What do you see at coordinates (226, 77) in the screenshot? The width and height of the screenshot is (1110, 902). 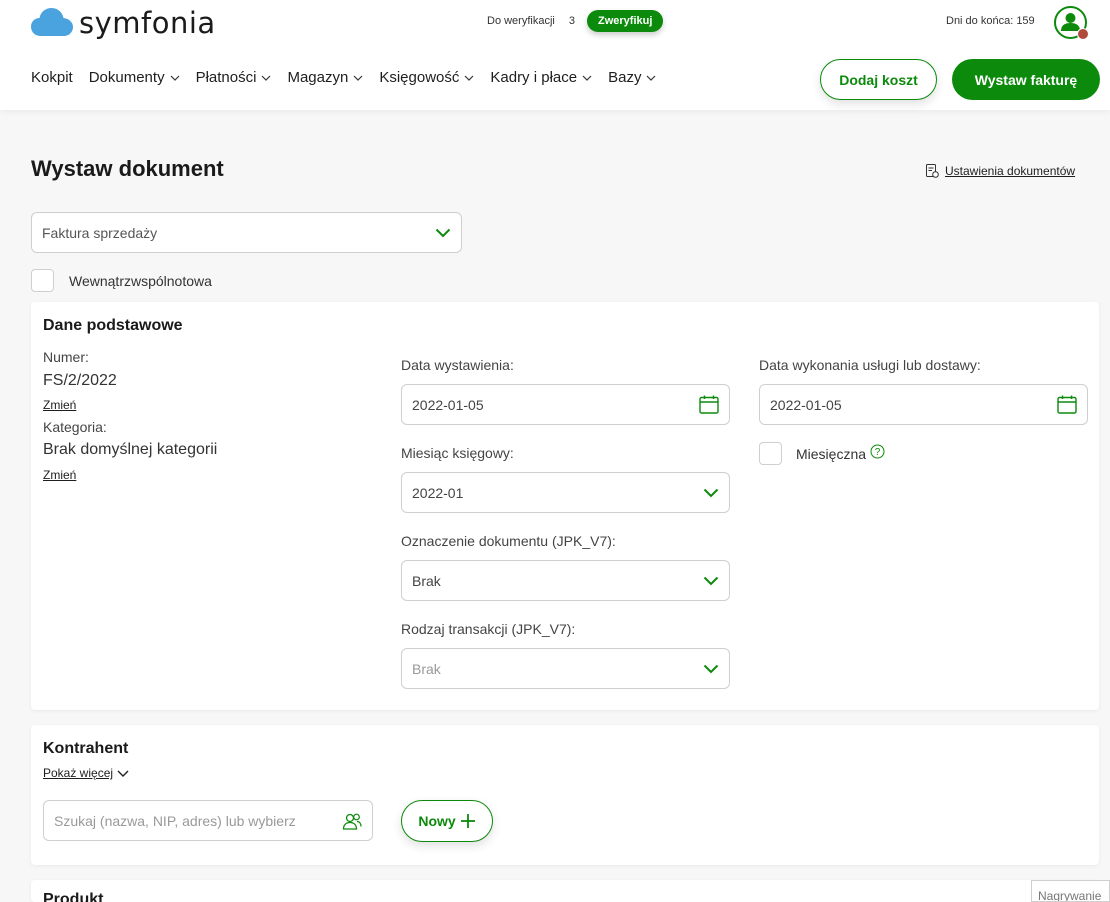 I see `nav-item-label: Płatności` at bounding box center [226, 77].